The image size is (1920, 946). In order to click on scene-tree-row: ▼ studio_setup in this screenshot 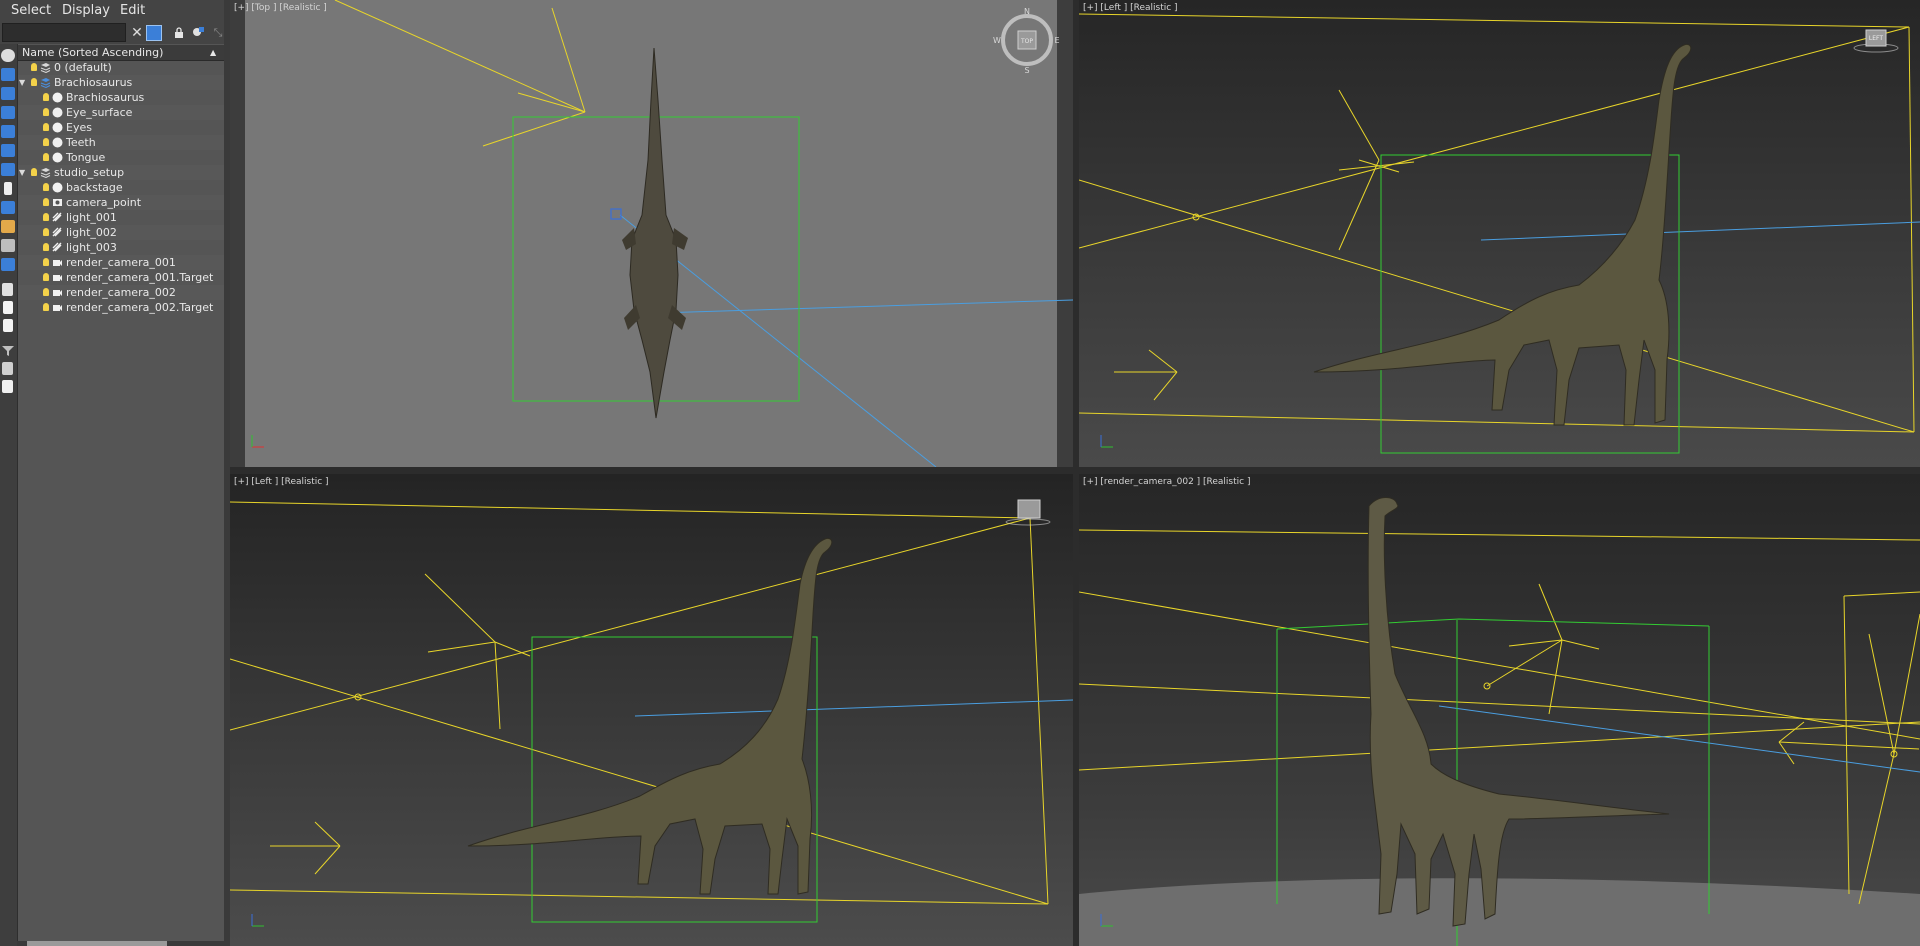, I will do `click(121, 172)`.